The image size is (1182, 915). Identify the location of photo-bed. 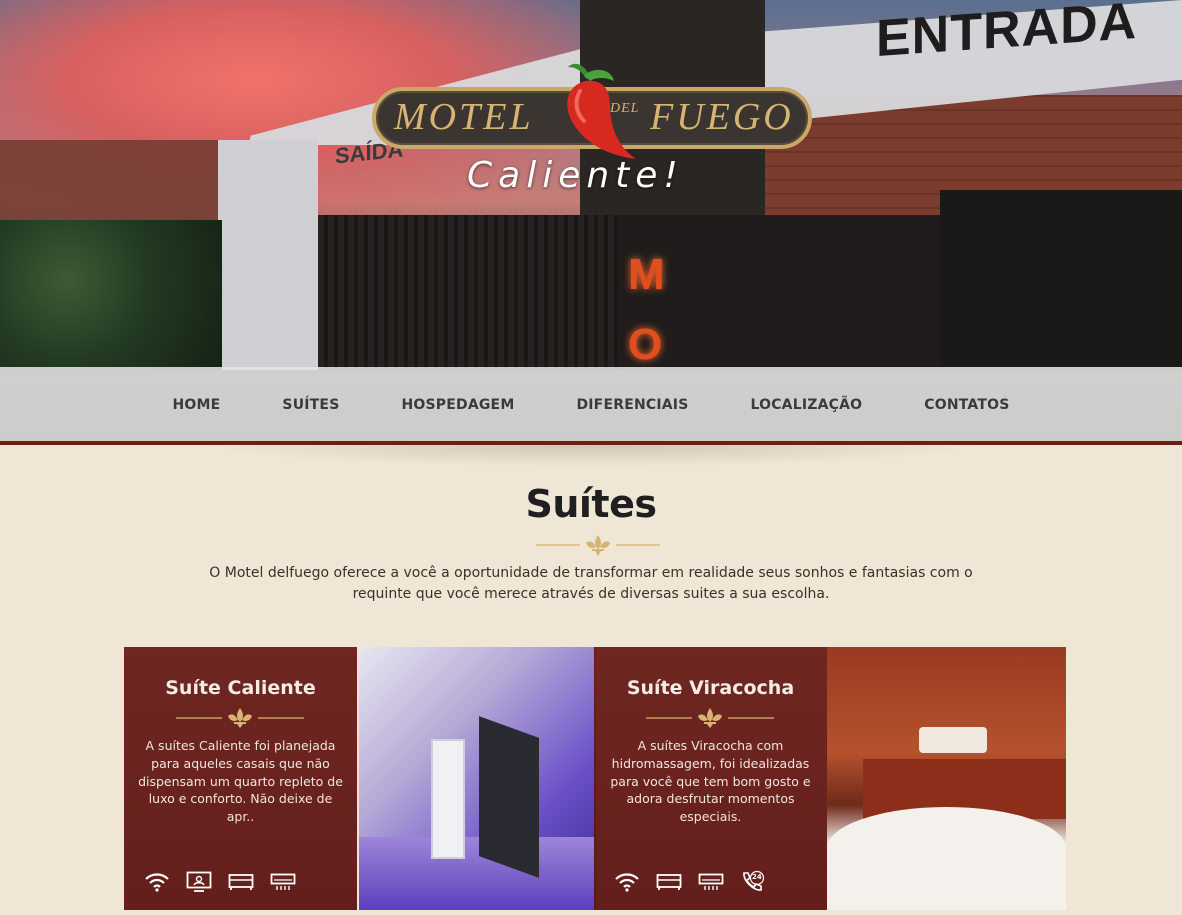
(946, 858).